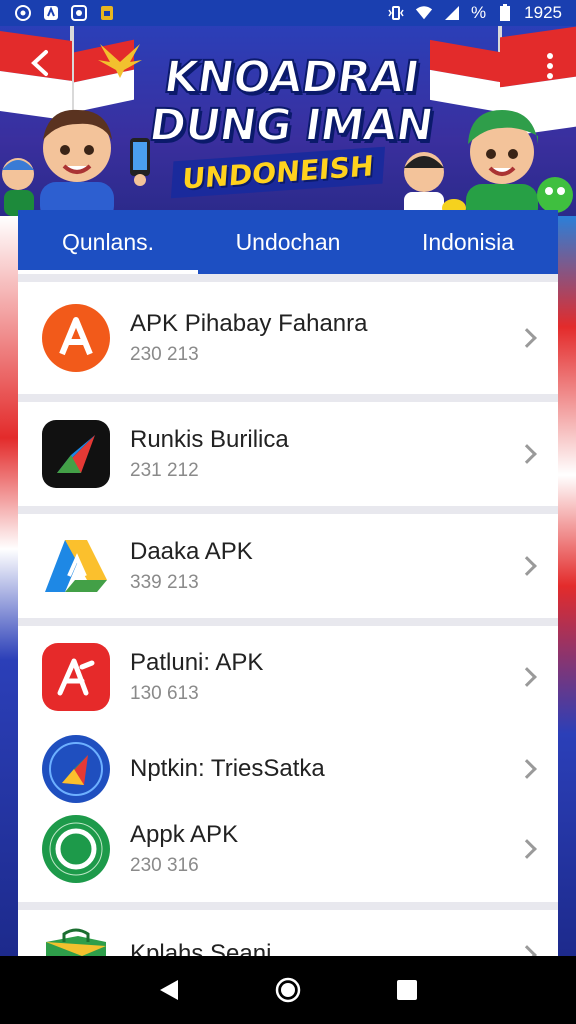 This screenshot has width=576, height=1024. Describe the element at coordinates (396, 13) in the screenshot. I see `vibrate-icon` at that location.